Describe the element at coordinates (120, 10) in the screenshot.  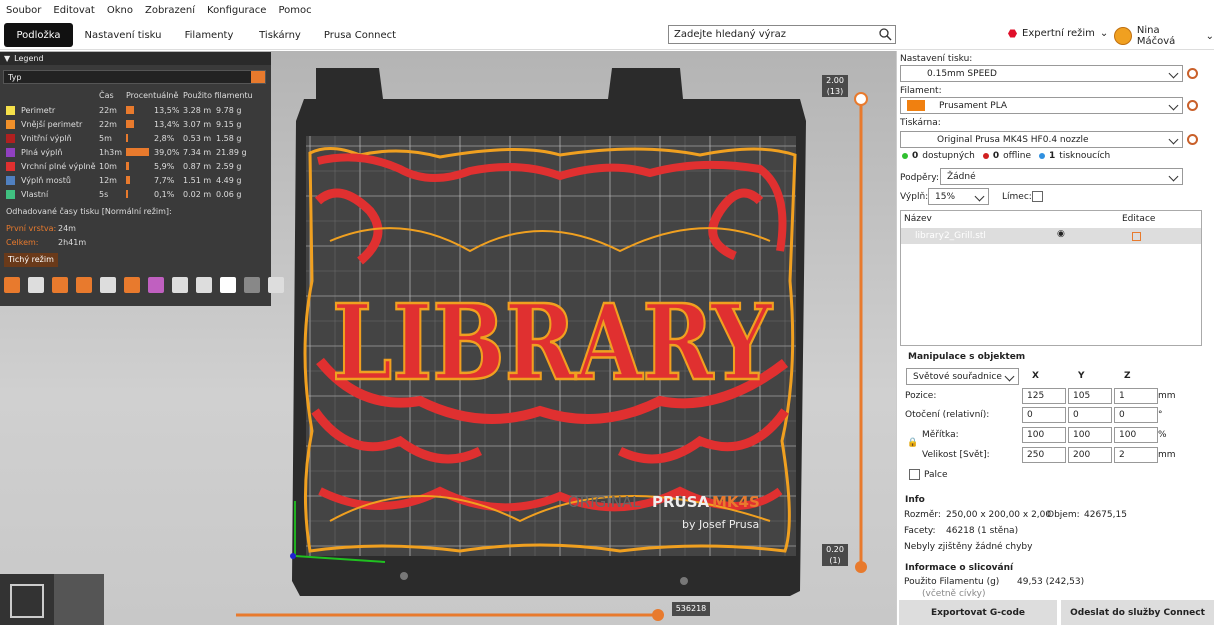
I see `menu-okno: Okno` at that location.